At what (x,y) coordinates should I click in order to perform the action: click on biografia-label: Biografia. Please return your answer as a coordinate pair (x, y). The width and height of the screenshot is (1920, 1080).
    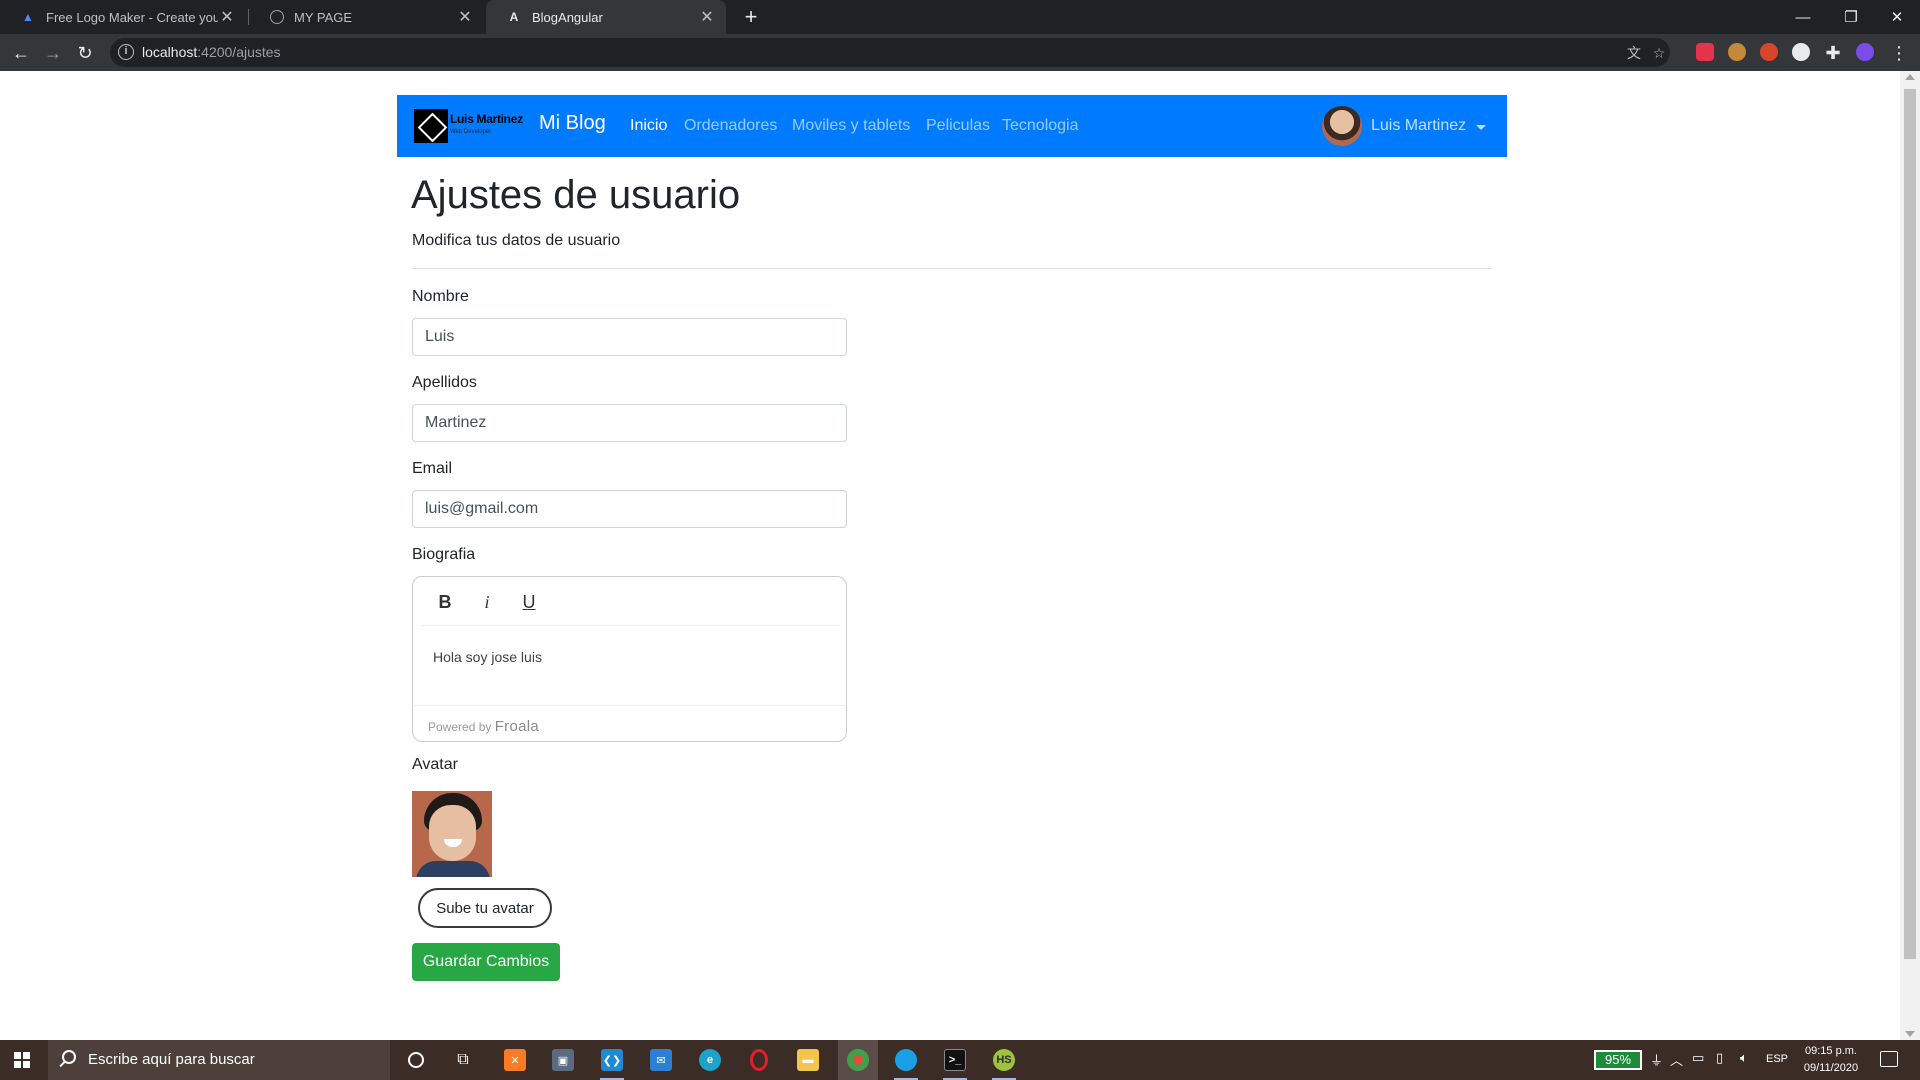
    Looking at the image, I should click on (444, 554).